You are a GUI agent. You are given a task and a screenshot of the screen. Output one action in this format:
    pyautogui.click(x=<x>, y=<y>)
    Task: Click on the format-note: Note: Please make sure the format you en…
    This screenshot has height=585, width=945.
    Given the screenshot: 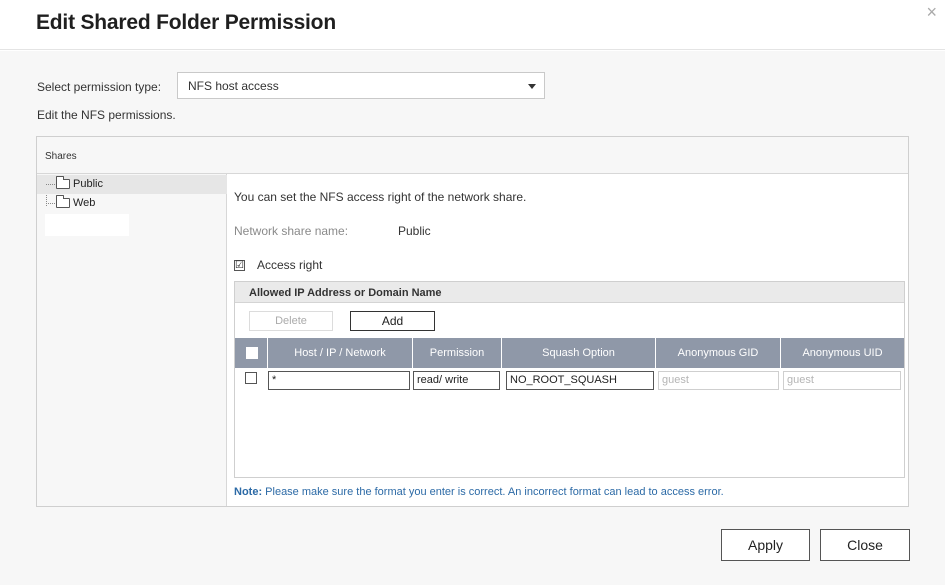 What is the action you would take?
    pyautogui.click(x=479, y=492)
    